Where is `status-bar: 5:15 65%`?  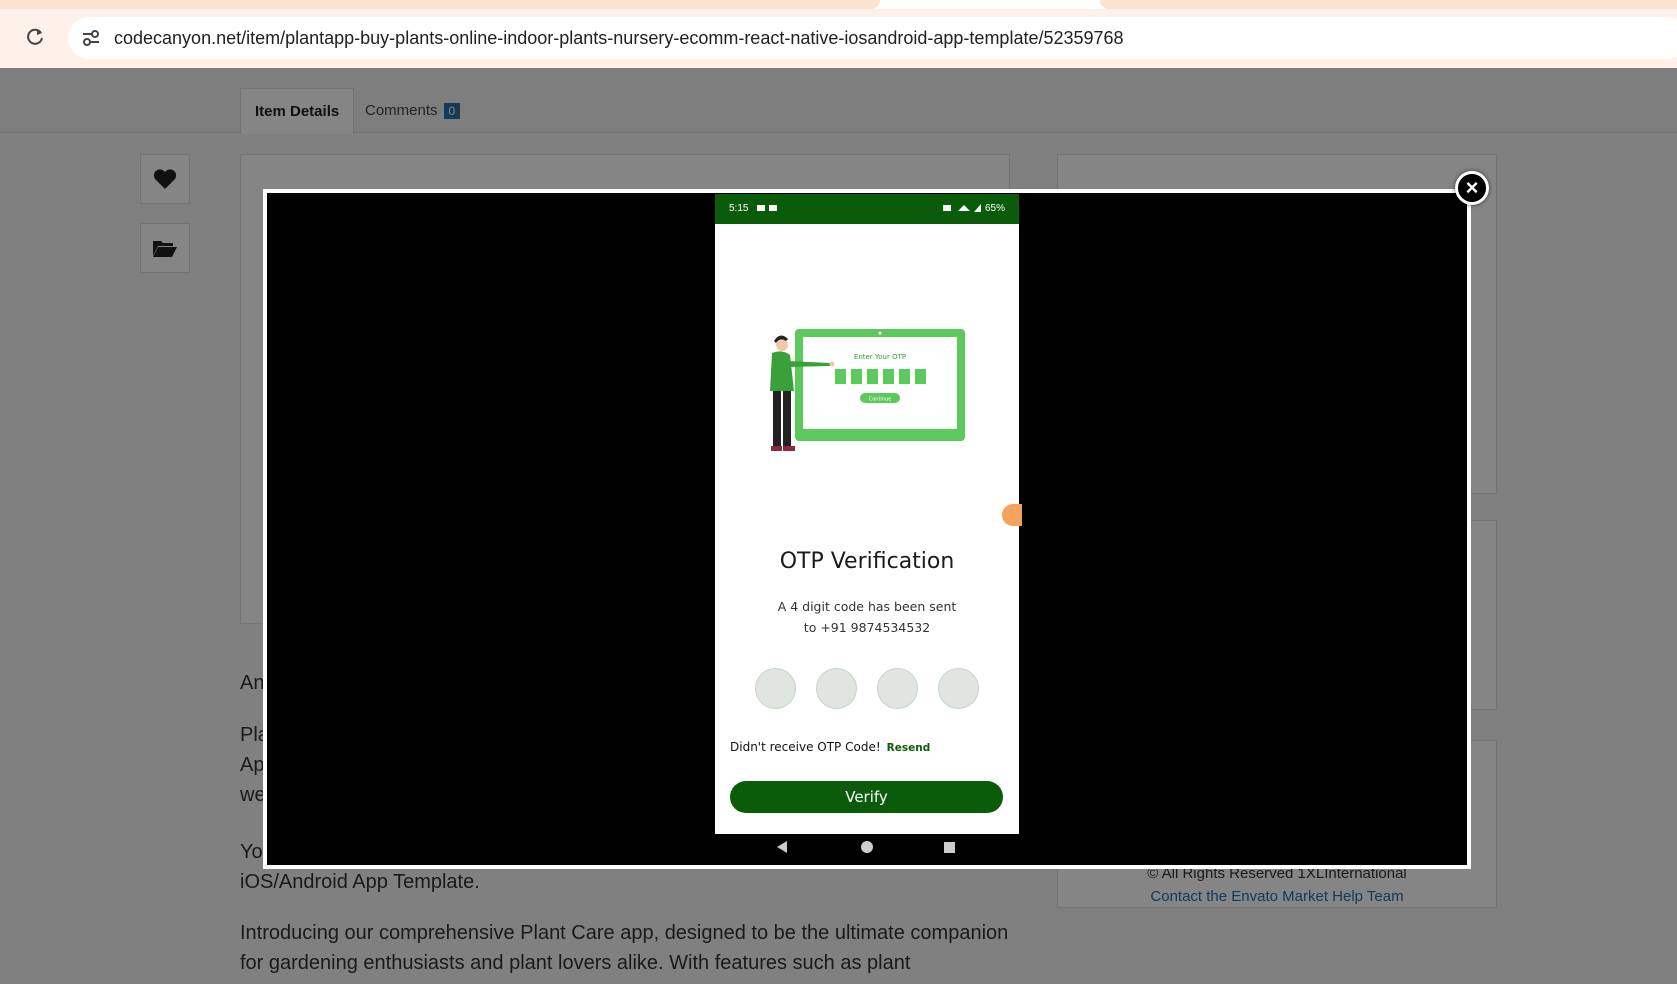 status-bar: 5:15 65% is located at coordinates (867, 209).